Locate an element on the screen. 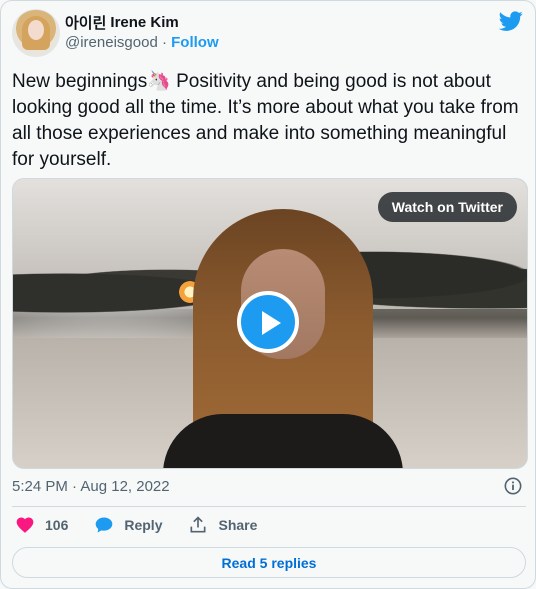  author-handle-row: @ireneisgood · Follow is located at coordinates (142, 42).